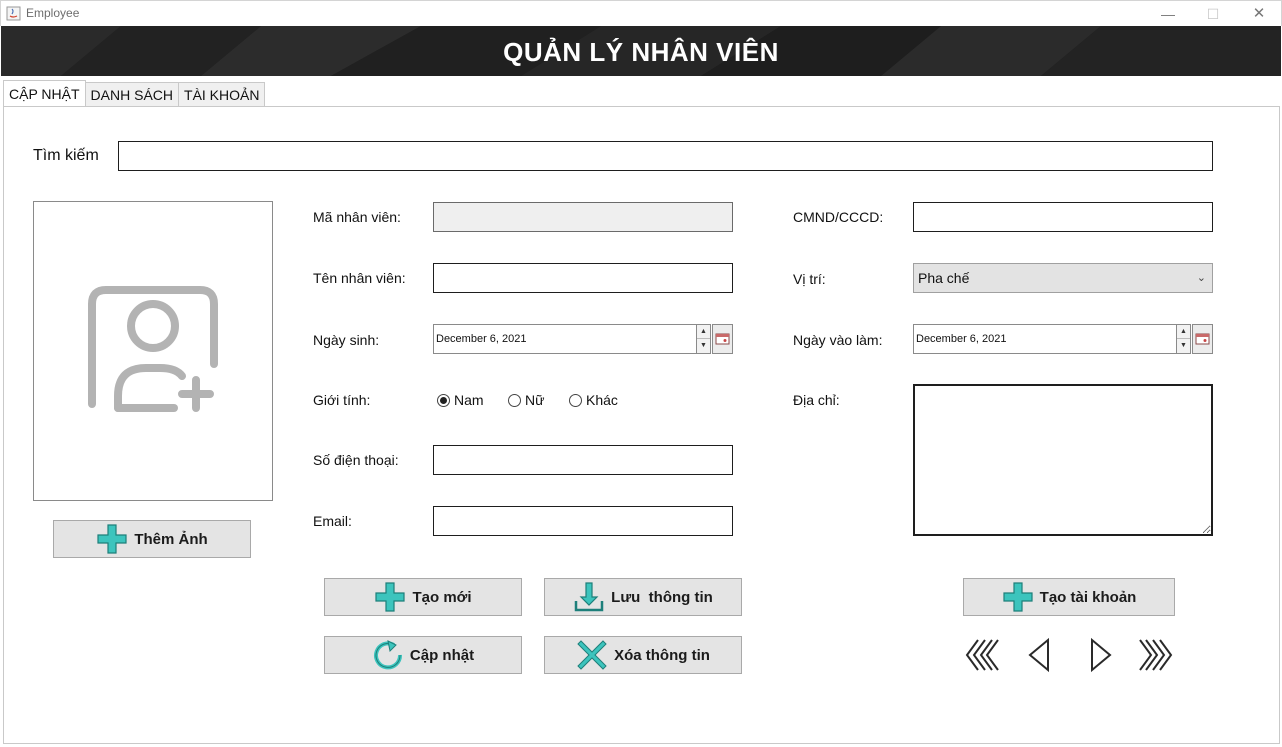 This screenshot has height=747, width=1282. I want to click on start-date-calendar-button, so click(1202, 339).